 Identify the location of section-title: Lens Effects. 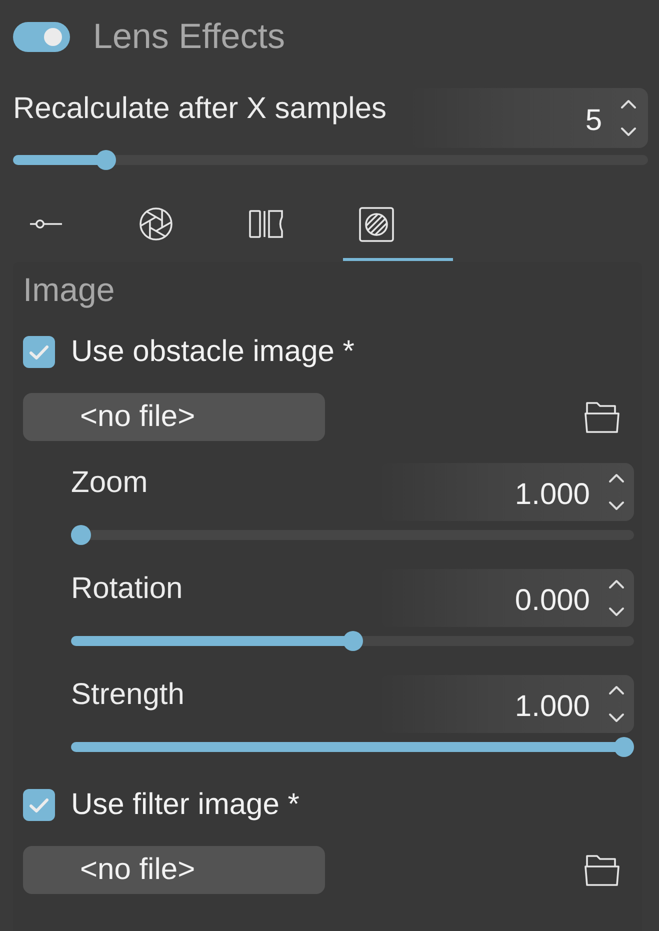
(189, 37).